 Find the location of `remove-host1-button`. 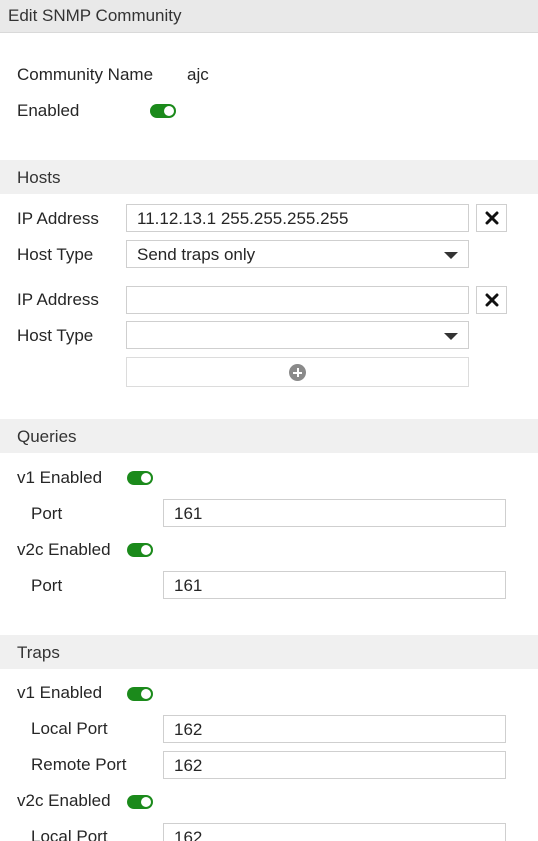

remove-host1-button is located at coordinates (491, 218).